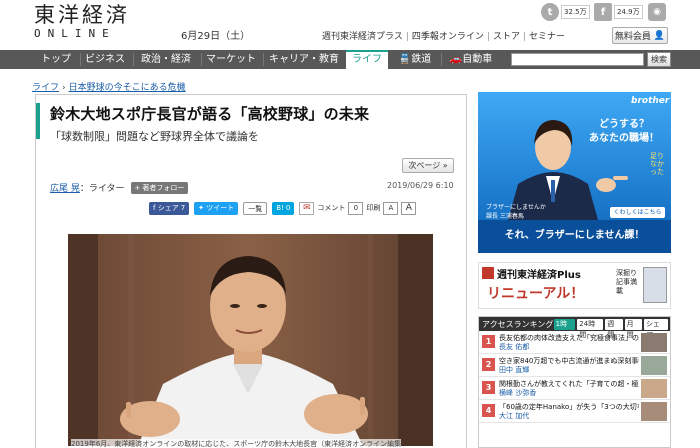 This screenshot has height=448, width=700. I want to click on logo-english: ONLINE, so click(75, 33).